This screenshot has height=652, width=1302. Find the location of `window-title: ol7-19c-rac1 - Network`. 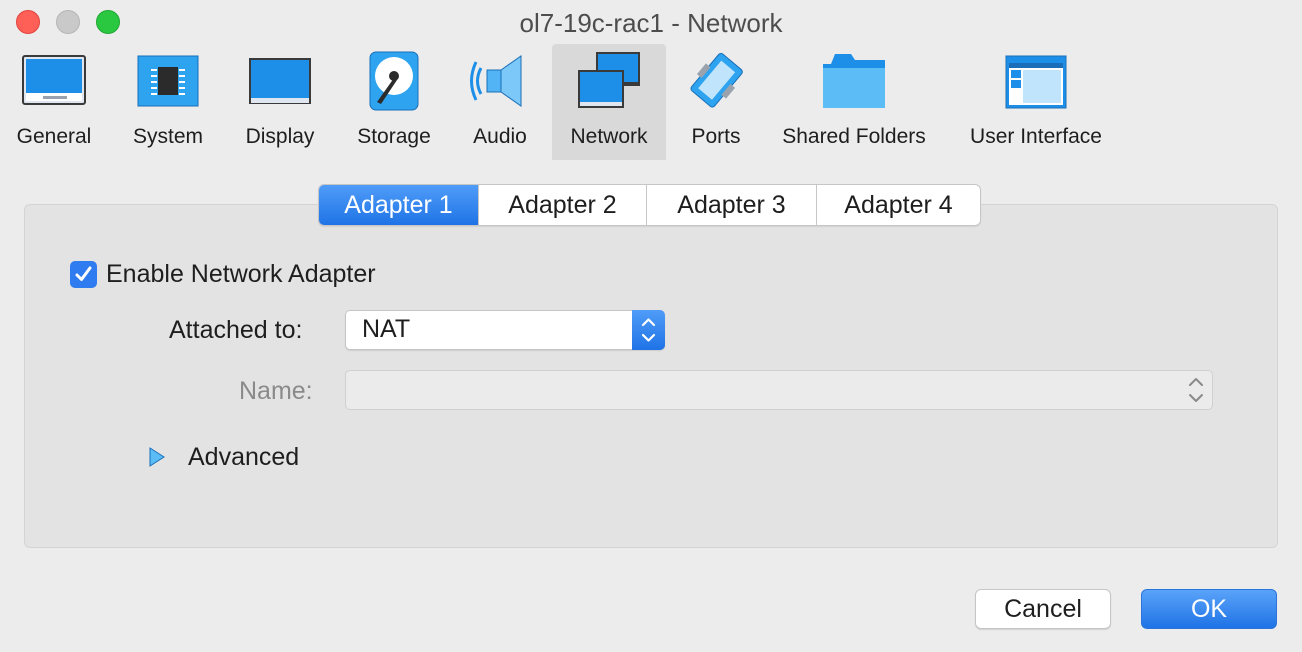

window-title: ol7-19c-rac1 - Network is located at coordinates (651, 23).